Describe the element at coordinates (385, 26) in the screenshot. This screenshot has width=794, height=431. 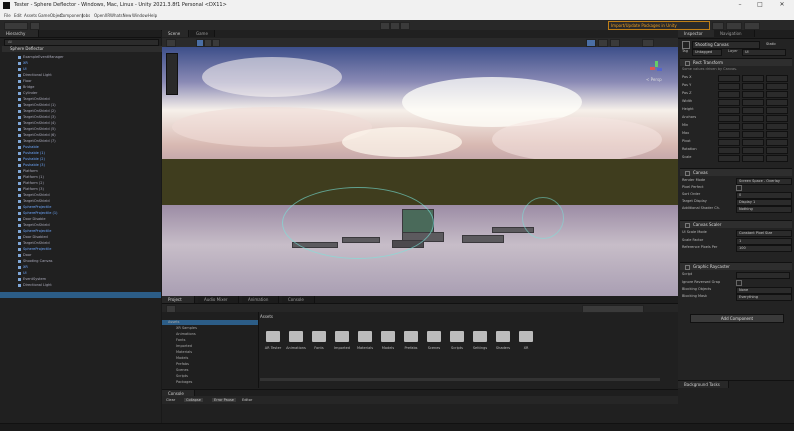
I see `play-button` at that location.